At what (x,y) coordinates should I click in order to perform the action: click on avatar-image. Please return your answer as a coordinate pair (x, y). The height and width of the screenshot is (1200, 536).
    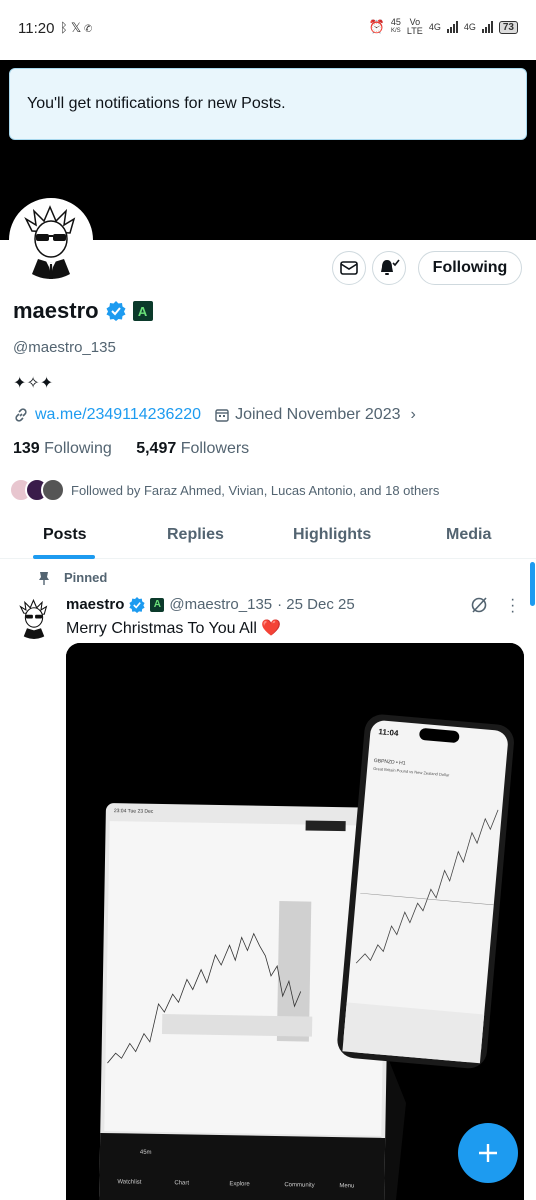
    Looking at the image, I should click on (51, 240).